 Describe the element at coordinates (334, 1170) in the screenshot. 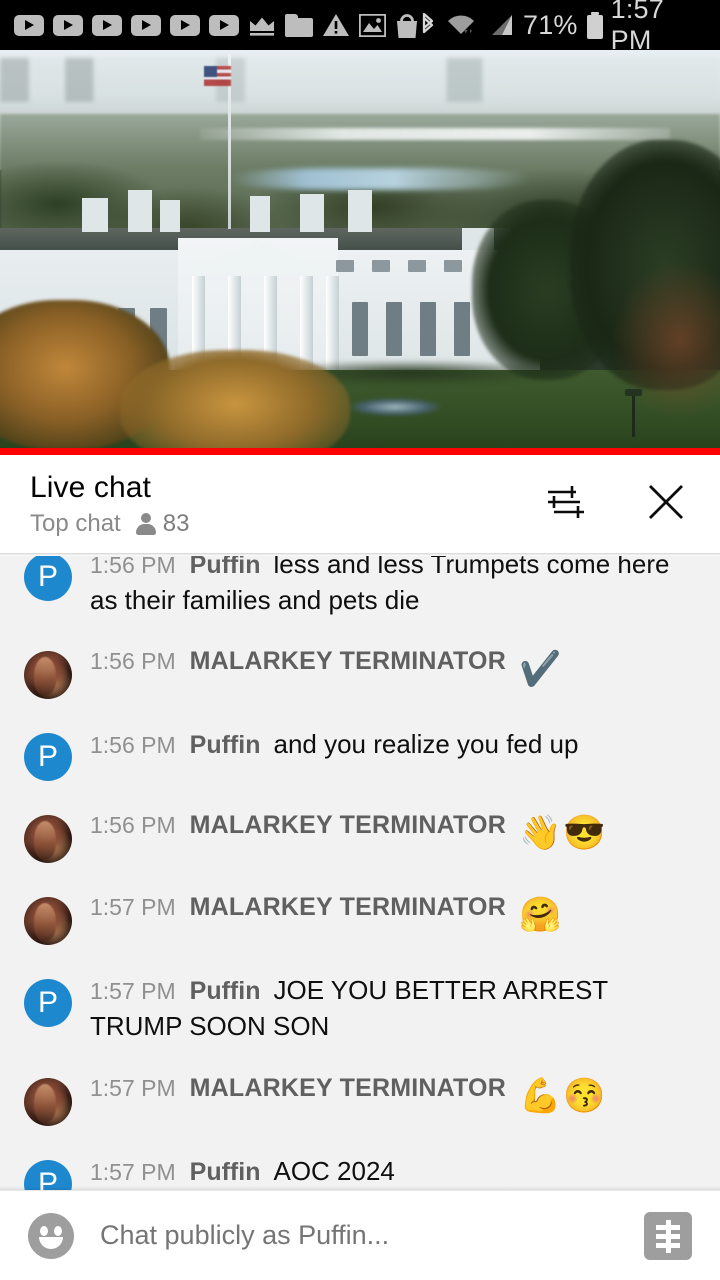

I see `message-text: AOC 2024` at that location.